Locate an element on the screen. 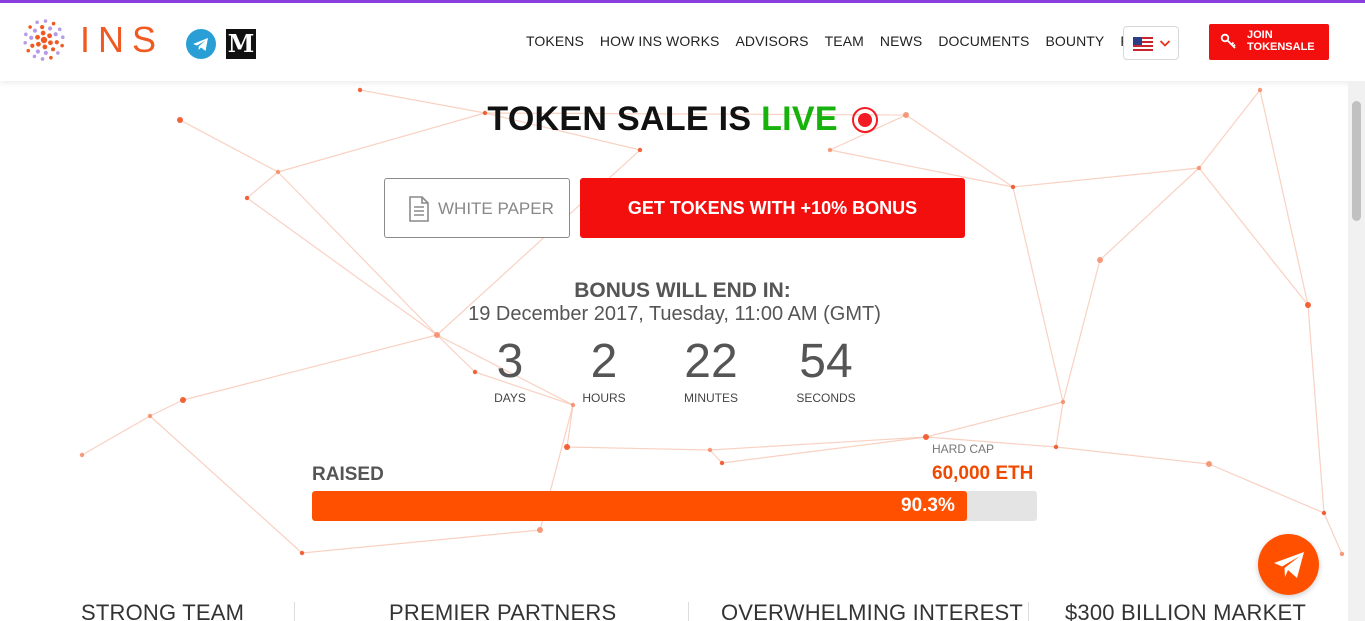 The image size is (1365, 621). nav-how-ins-works: HOW INS WORKS is located at coordinates (660, 41).